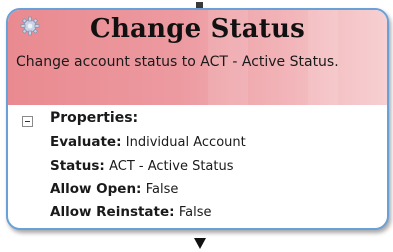  I want to click on property-row-status: Status: ACT - Active Status, so click(142, 166).